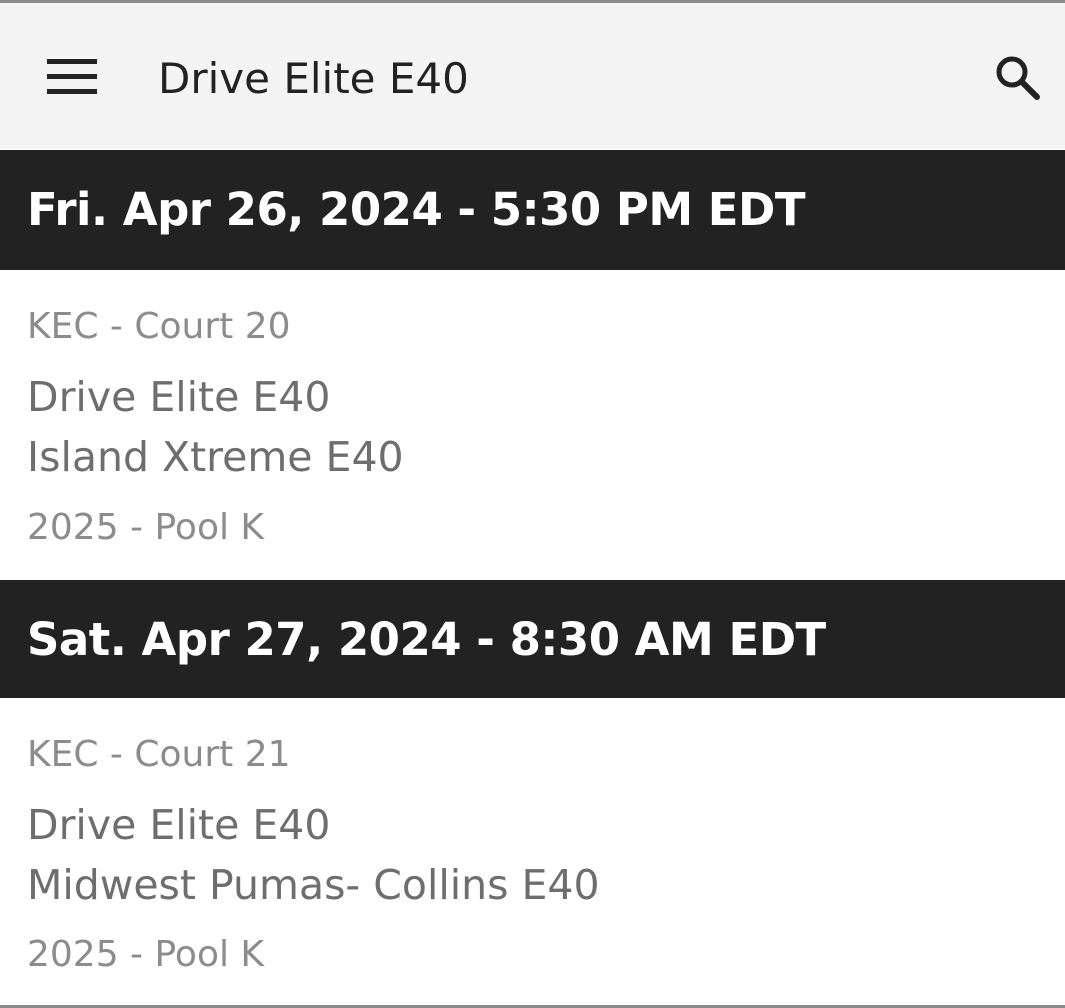  What do you see at coordinates (426, 639) in the screenshot?
I see `game-date: Sat. Apr 27, 2024 - 8:30 AM EDT` at bounding box center [426, 639].